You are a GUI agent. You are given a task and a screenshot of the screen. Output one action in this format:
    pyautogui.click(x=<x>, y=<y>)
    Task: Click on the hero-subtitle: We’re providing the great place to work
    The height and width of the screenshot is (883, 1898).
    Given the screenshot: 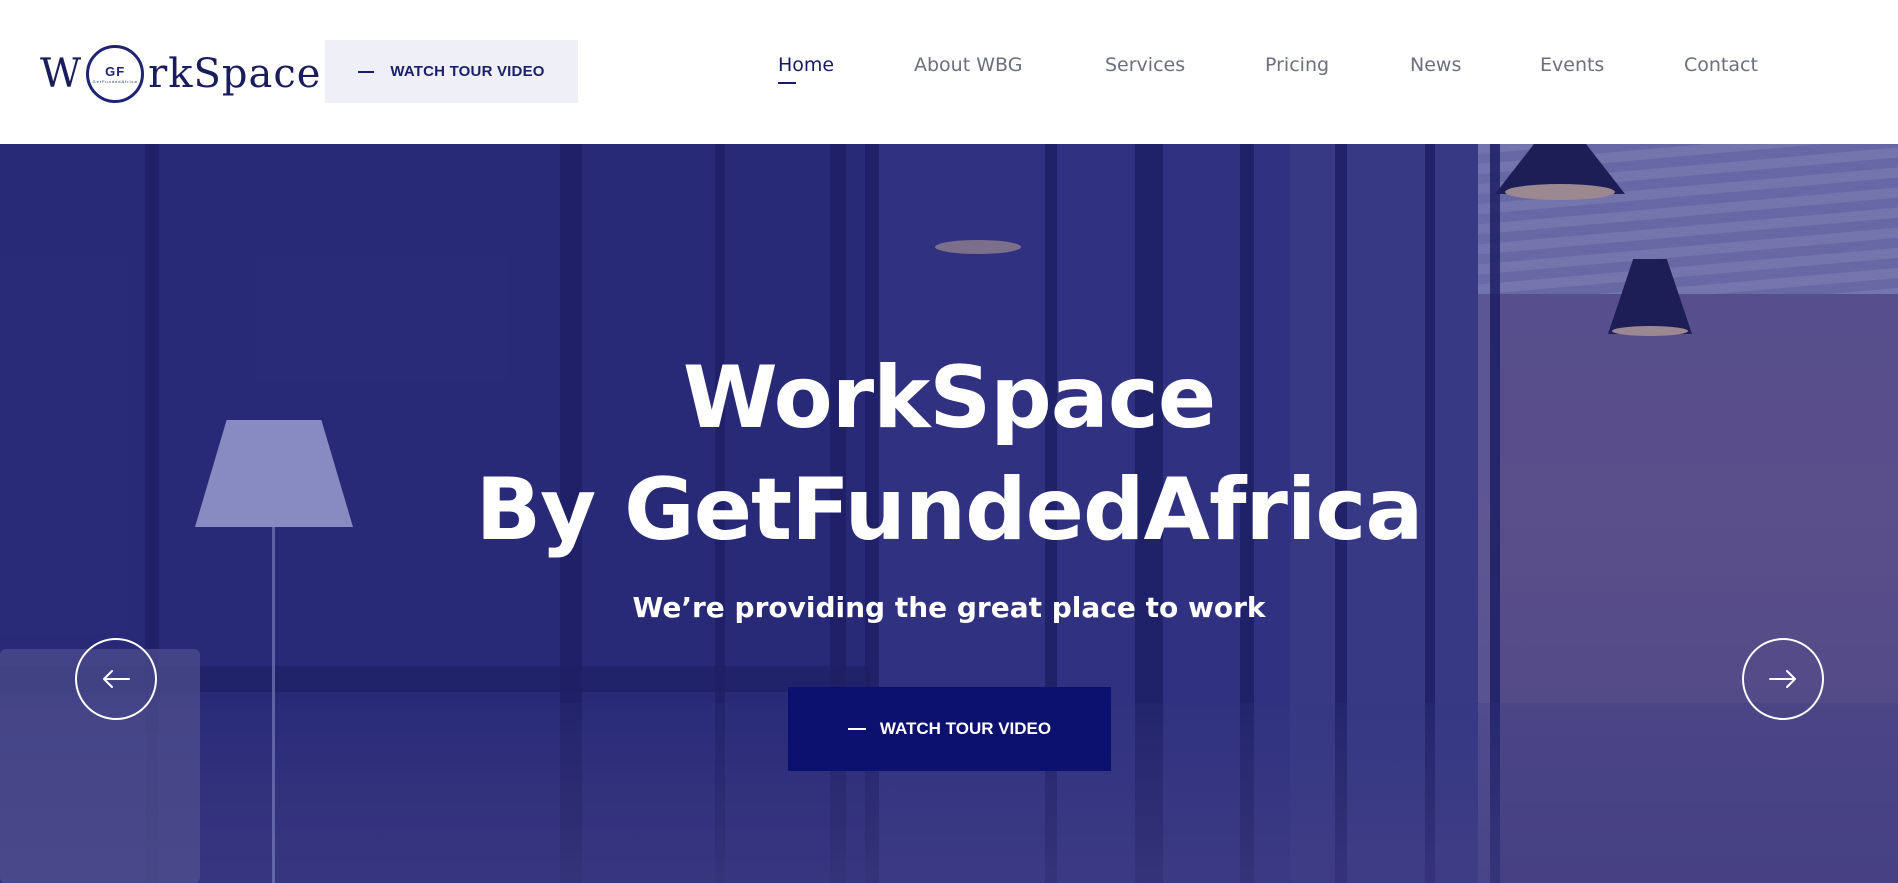 What is the action you would take?
    pyautogui.click(x=949, y=607)
    